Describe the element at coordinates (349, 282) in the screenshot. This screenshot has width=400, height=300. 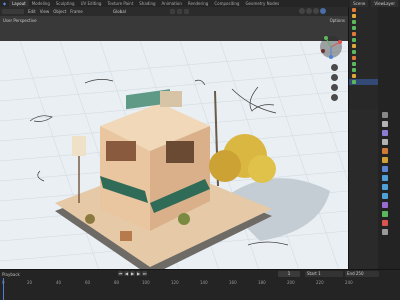
I see `ruler-tick: 240` at that location.